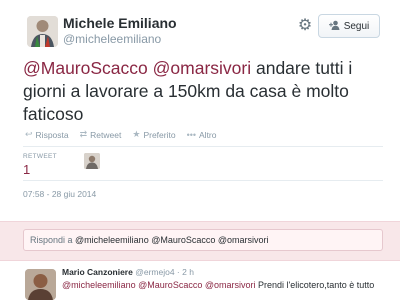 Image resolution: width=400 pixels, height=300 pixels. Describe the element at coordinates (60, 194) in the screenshot. I see `tweet-timestamp: 07:58 - 28 giu 2014` at that location.